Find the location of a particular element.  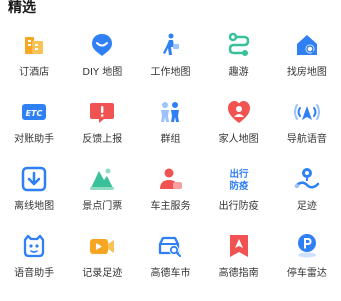

scenic-ticket-icon is located at coordinates (102, 179).